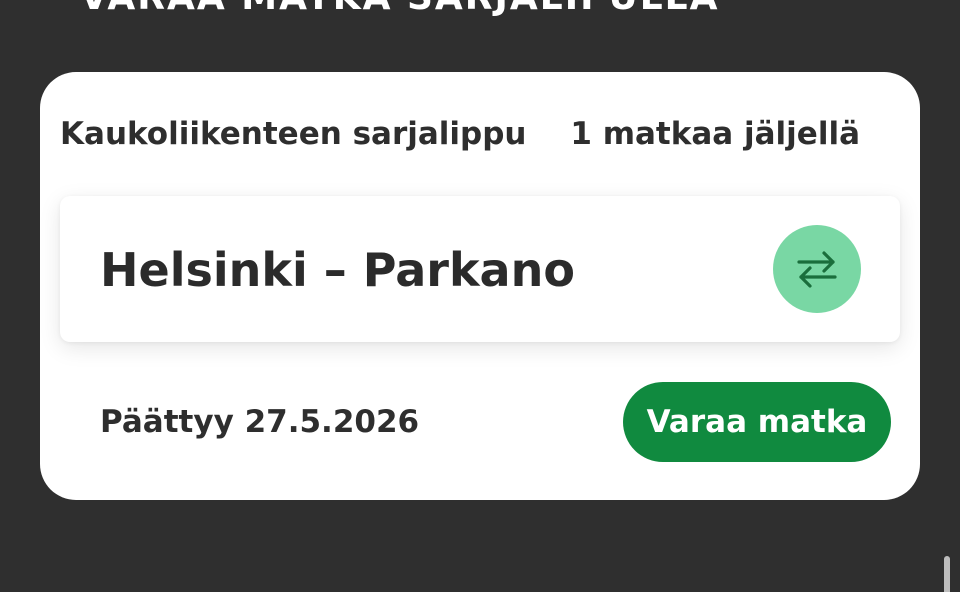 This screenshot has width=960, height=592. I want to click on swap-direction-button, so click(817, 269).